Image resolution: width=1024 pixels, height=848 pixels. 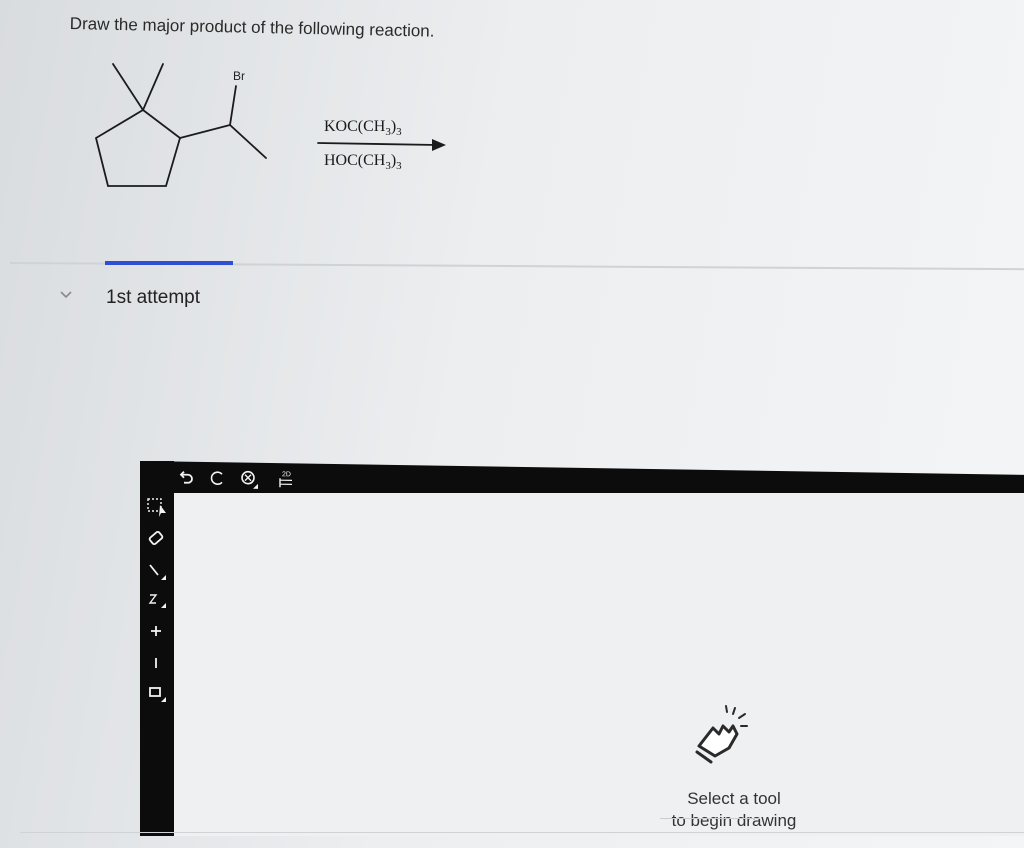 I want to click on eraser-icon, so click(x=156, y=540).